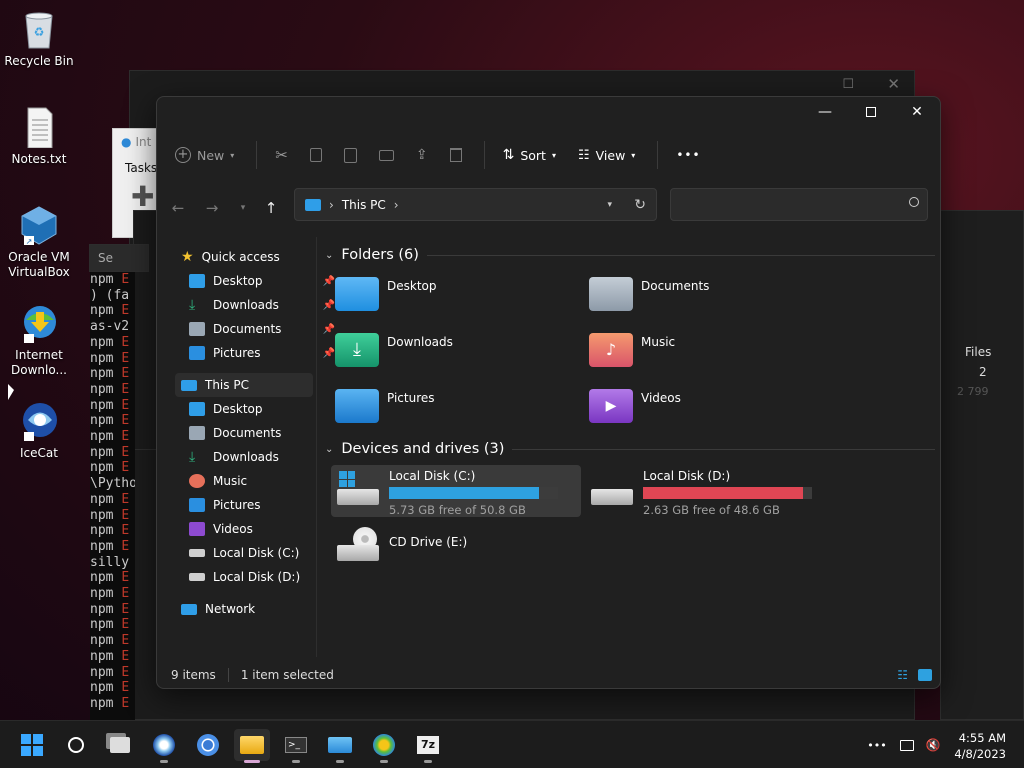  Describe the element at coordinates (548, 112) in the screenshot. I see `title-bar: — ✕` at that location.